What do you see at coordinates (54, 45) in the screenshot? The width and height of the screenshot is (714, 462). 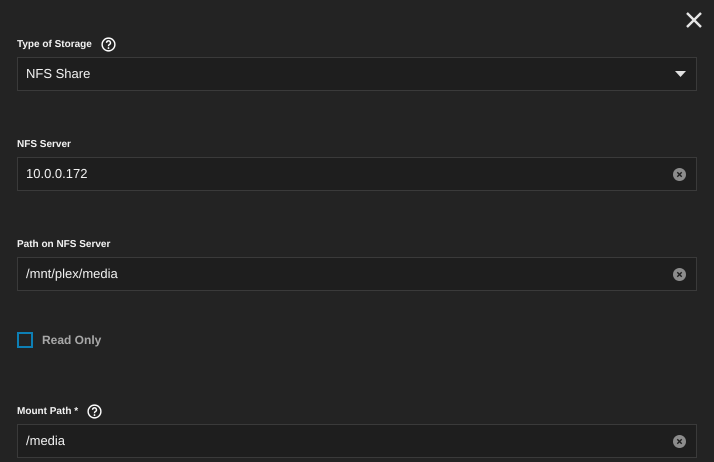 I see `field-label: Type of Storage` at bounding box center [54, 45].